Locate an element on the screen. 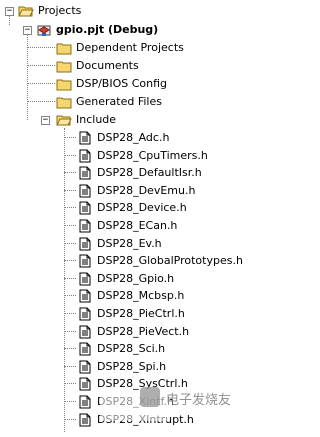  root-label: Projects is located at coordinates (60, 10).